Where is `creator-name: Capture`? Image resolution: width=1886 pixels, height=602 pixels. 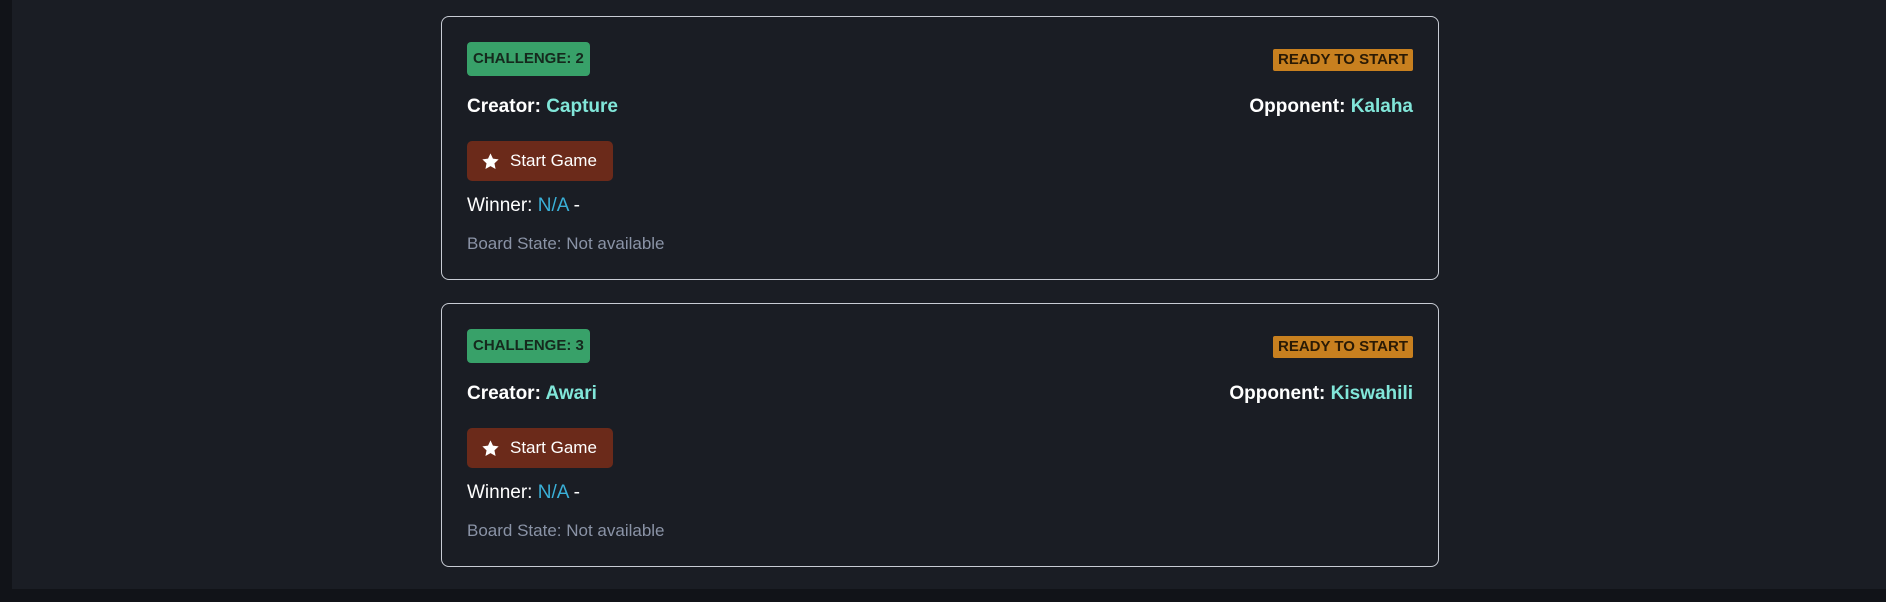
creator-name: Capture is located at coordinates (582, 106).